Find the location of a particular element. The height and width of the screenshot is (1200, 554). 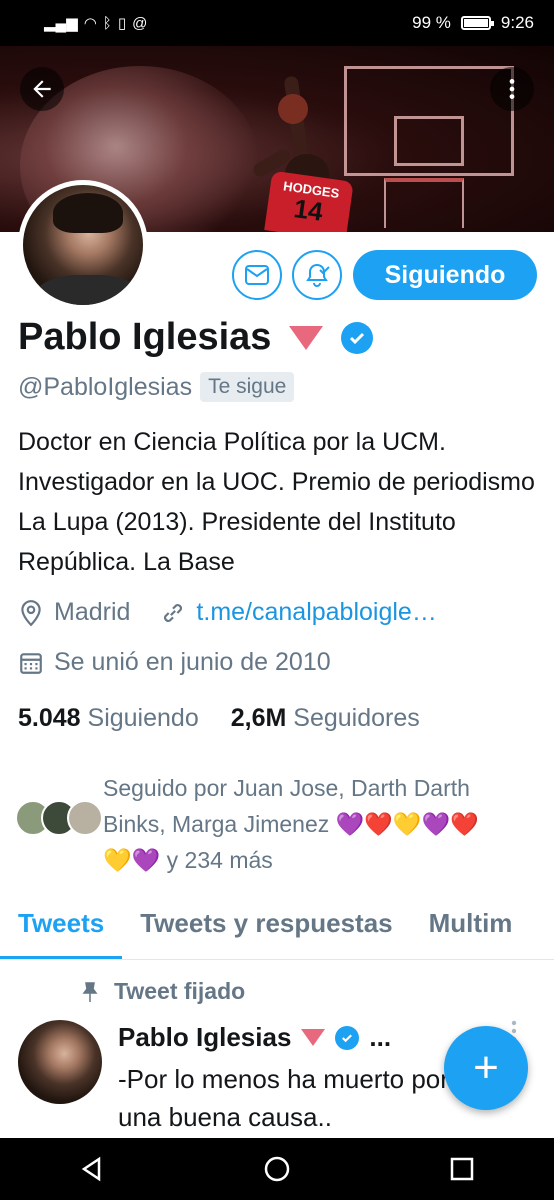

followed-by-line: Binks, Marga Jimenez 💜❤️💛💜❤️ is located at coordinates (291, 824).